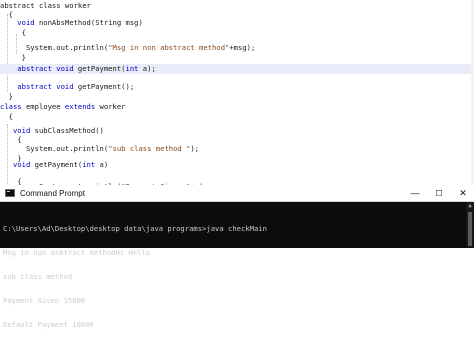  Describe the element at coordinates (237, 87) in the screenshot. I see `code-line: abstract void getPayment();` at that location.